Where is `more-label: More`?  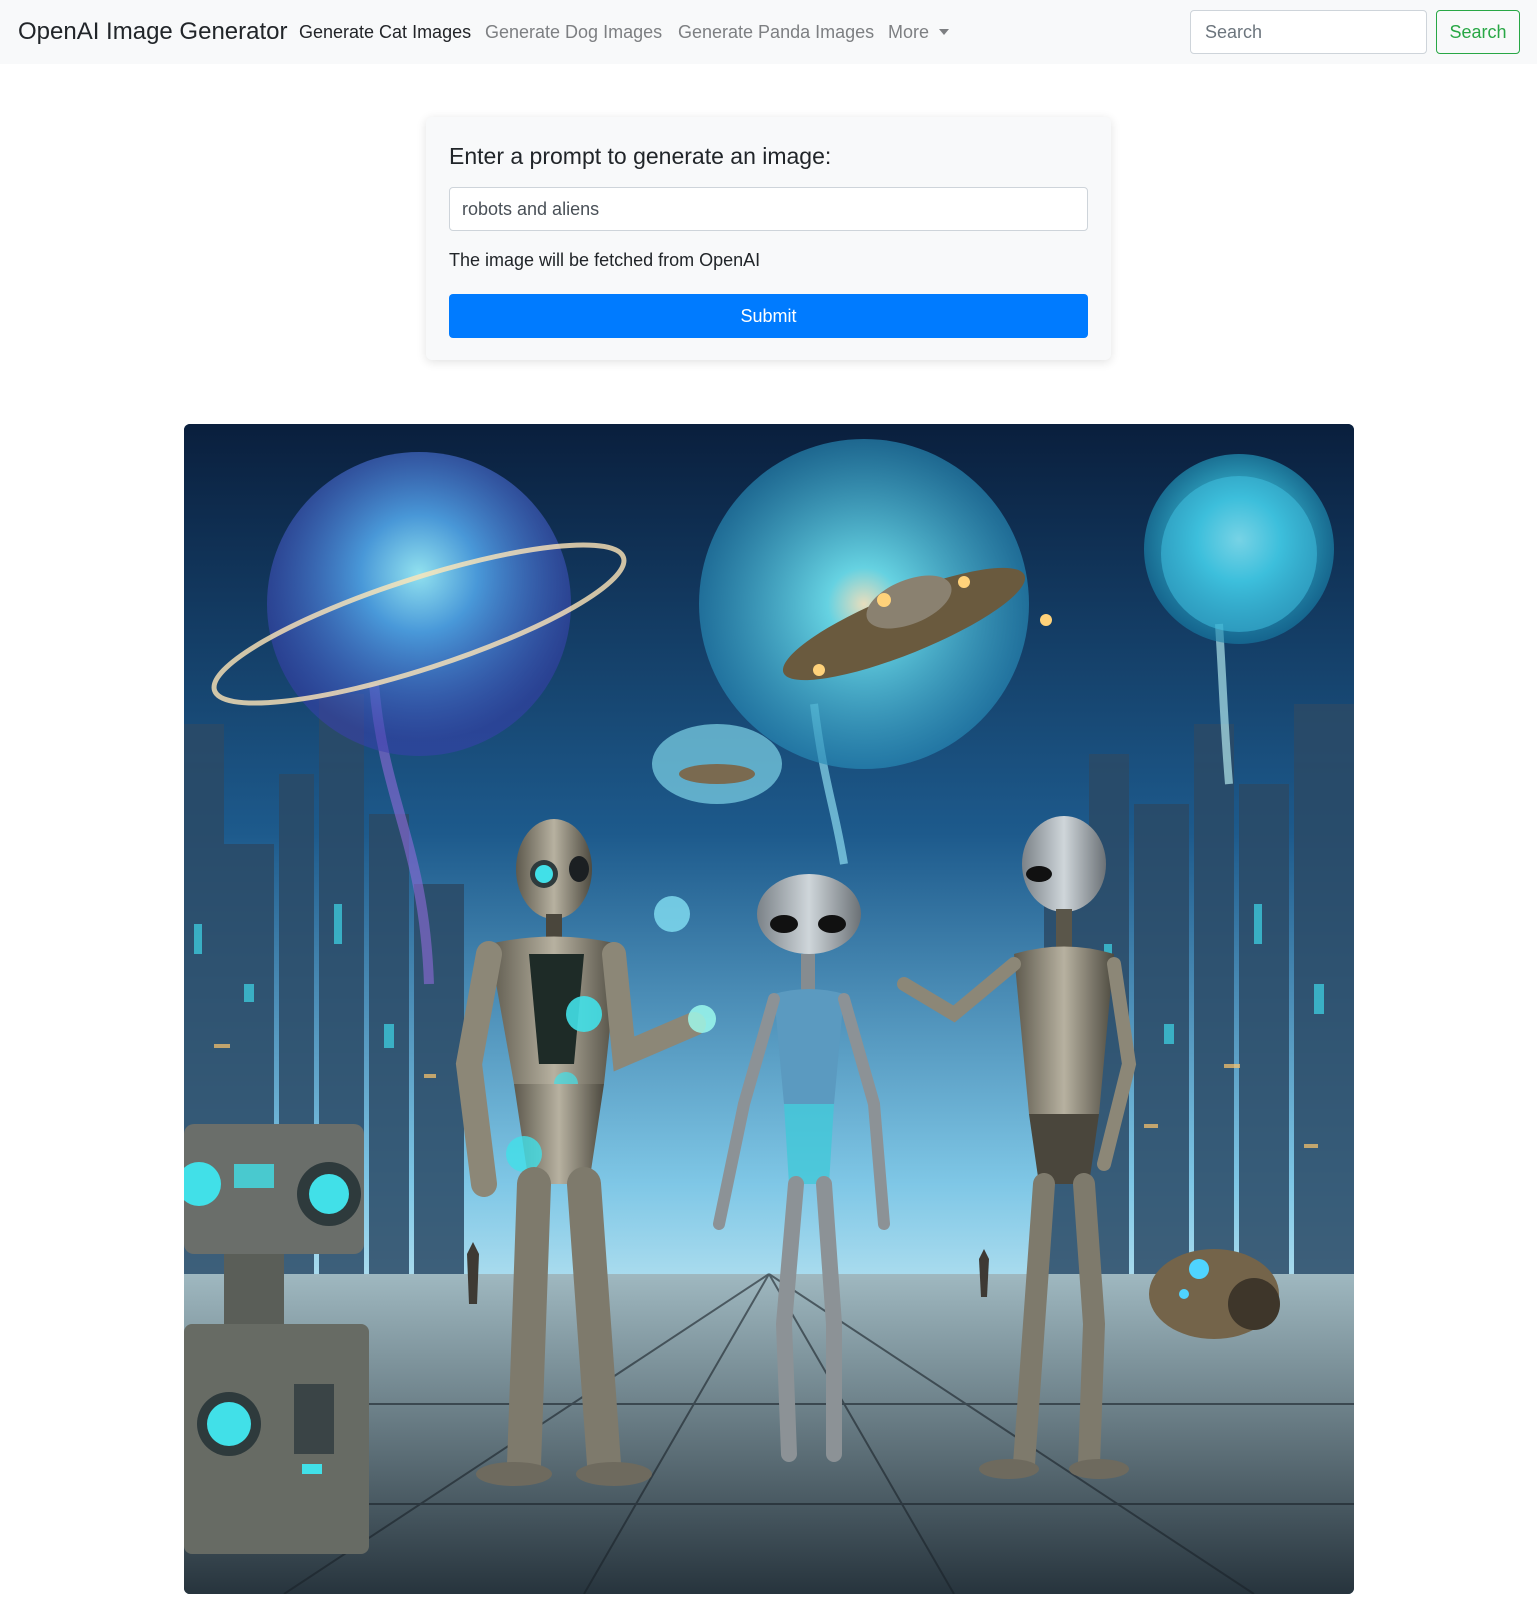 more-label: More is located at coordinates (909, 32).